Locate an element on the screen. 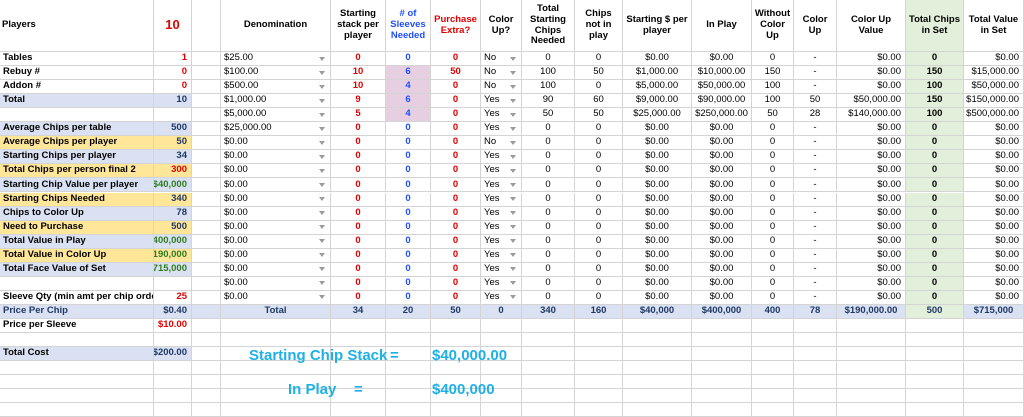  stack-input: 9 is located at coordinates (358, 101).